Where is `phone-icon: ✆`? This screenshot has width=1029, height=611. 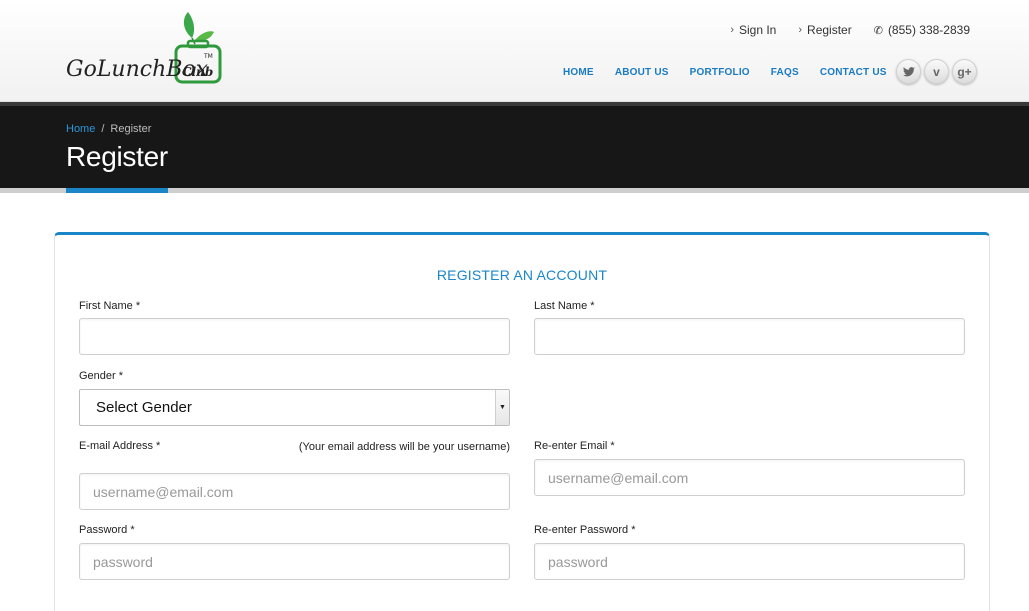 phone-icon: ✆ is located at coordinates (878, 30).